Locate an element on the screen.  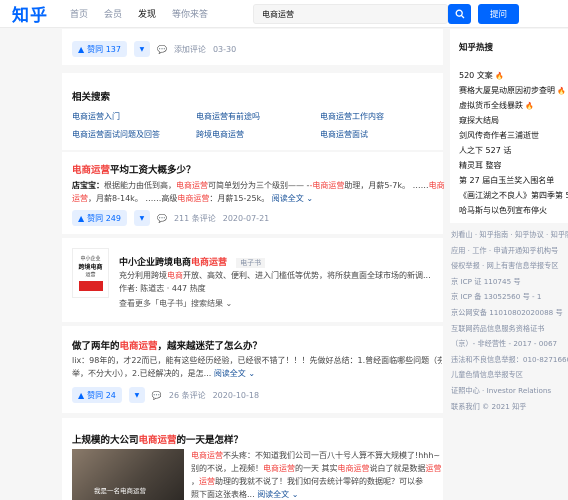
nav-vip: 会员 is located at coordinates (113, 13).